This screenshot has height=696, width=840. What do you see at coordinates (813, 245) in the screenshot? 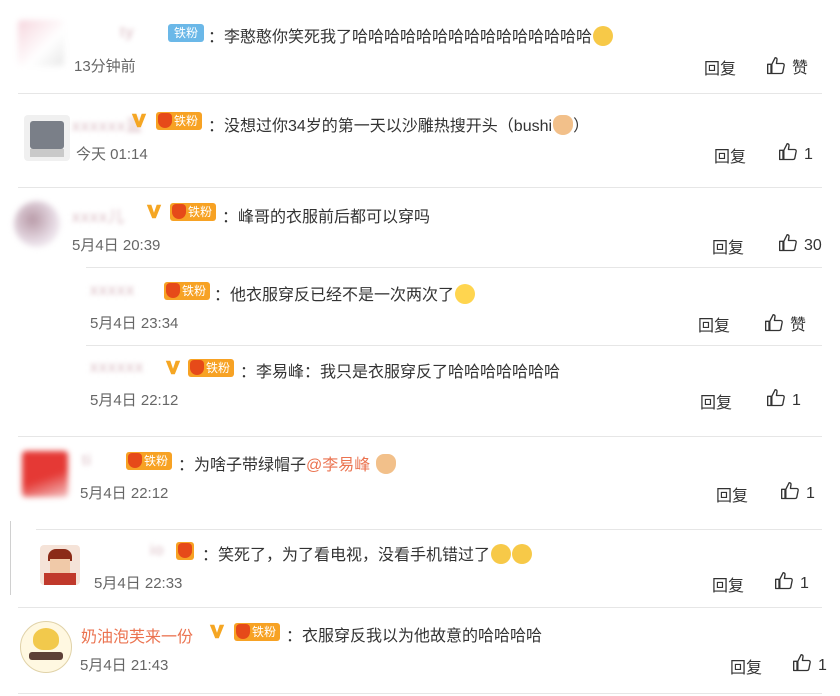
I see `like-count: 30` at bounding box center [813, 245].